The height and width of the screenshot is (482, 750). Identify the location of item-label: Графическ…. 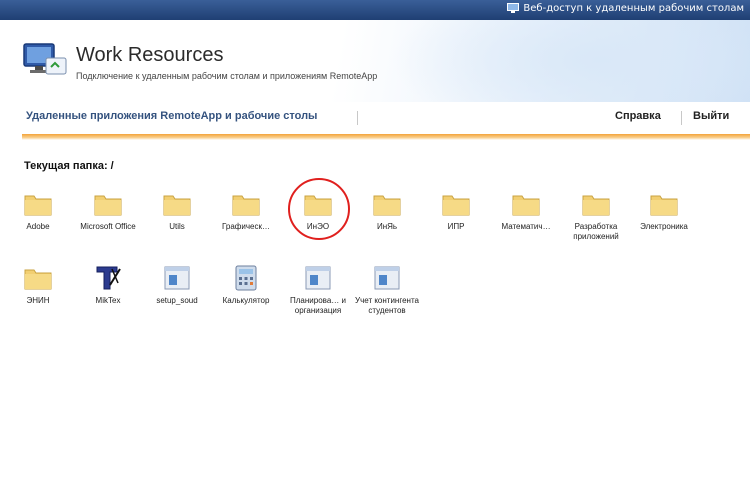
(246, 226).